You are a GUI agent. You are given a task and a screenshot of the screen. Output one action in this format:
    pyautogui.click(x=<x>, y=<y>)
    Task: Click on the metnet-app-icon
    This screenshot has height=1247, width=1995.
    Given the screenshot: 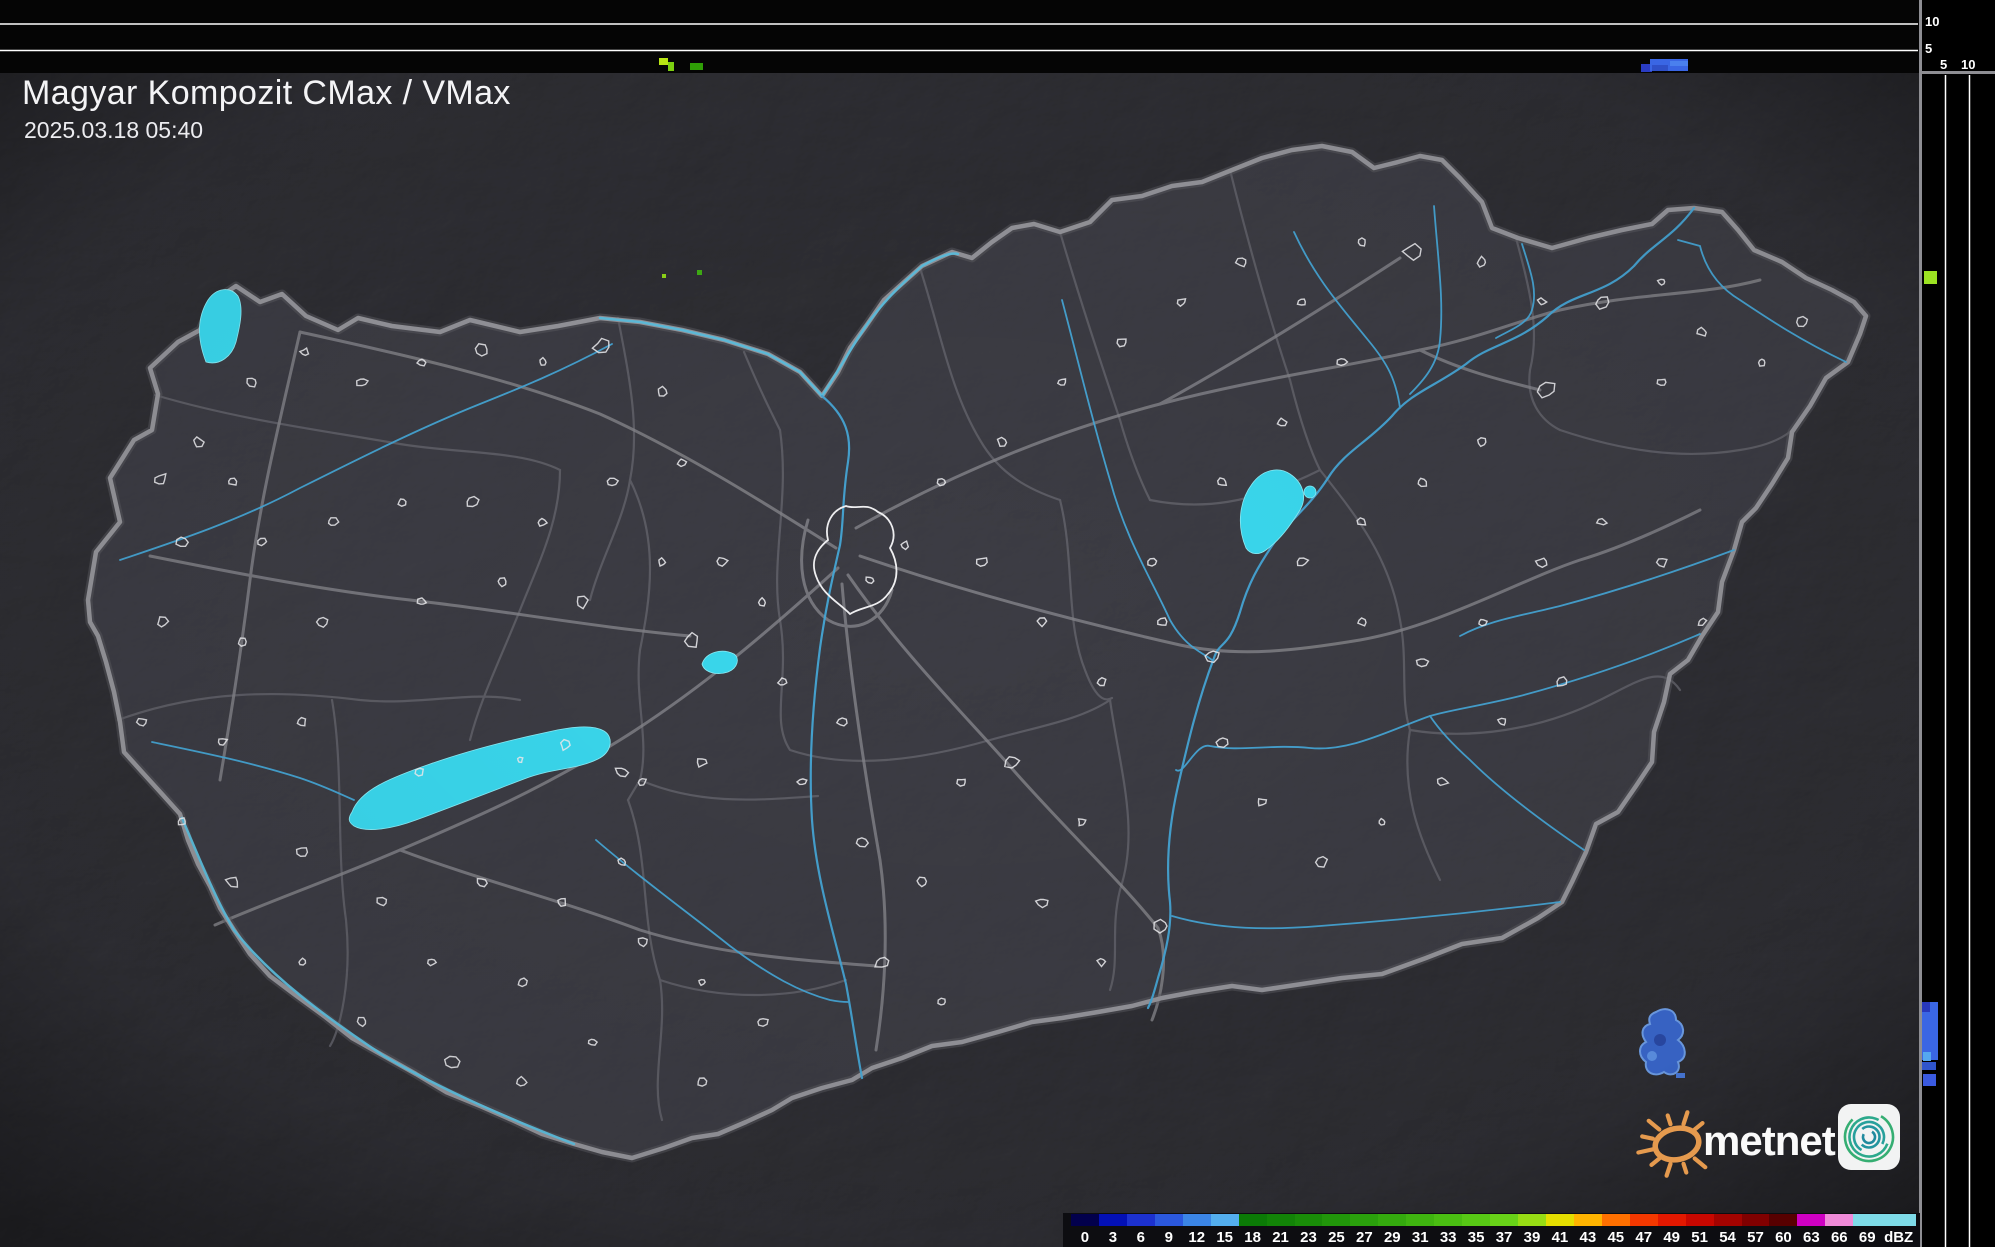 What is the action you would take?
    pyautogui.click(x=1869, y=1137)
    